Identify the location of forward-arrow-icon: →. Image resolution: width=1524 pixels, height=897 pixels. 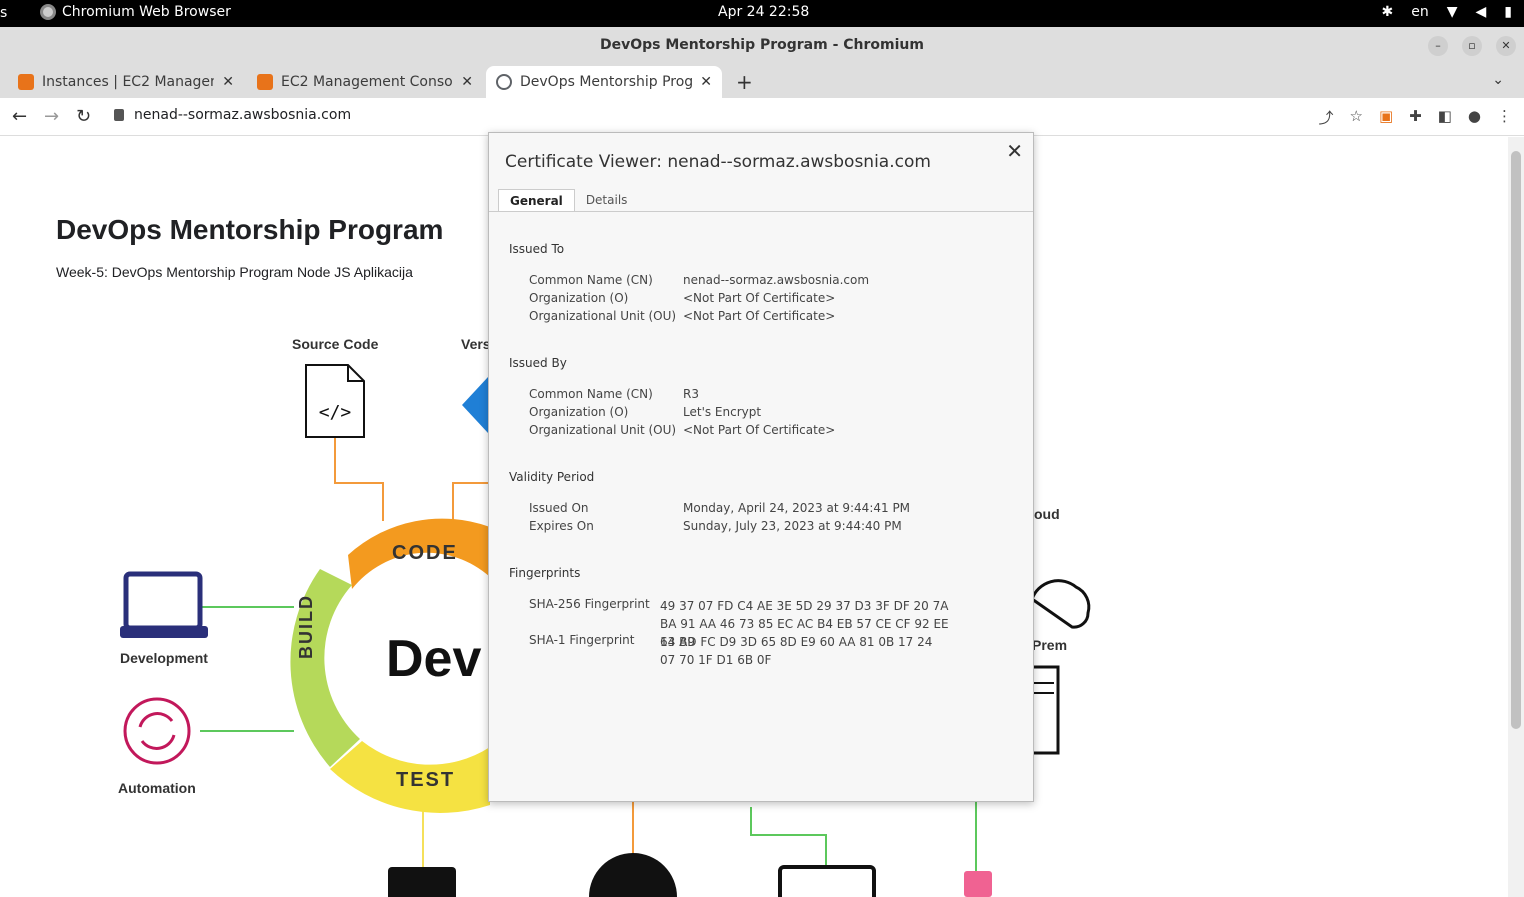
(51, 116).